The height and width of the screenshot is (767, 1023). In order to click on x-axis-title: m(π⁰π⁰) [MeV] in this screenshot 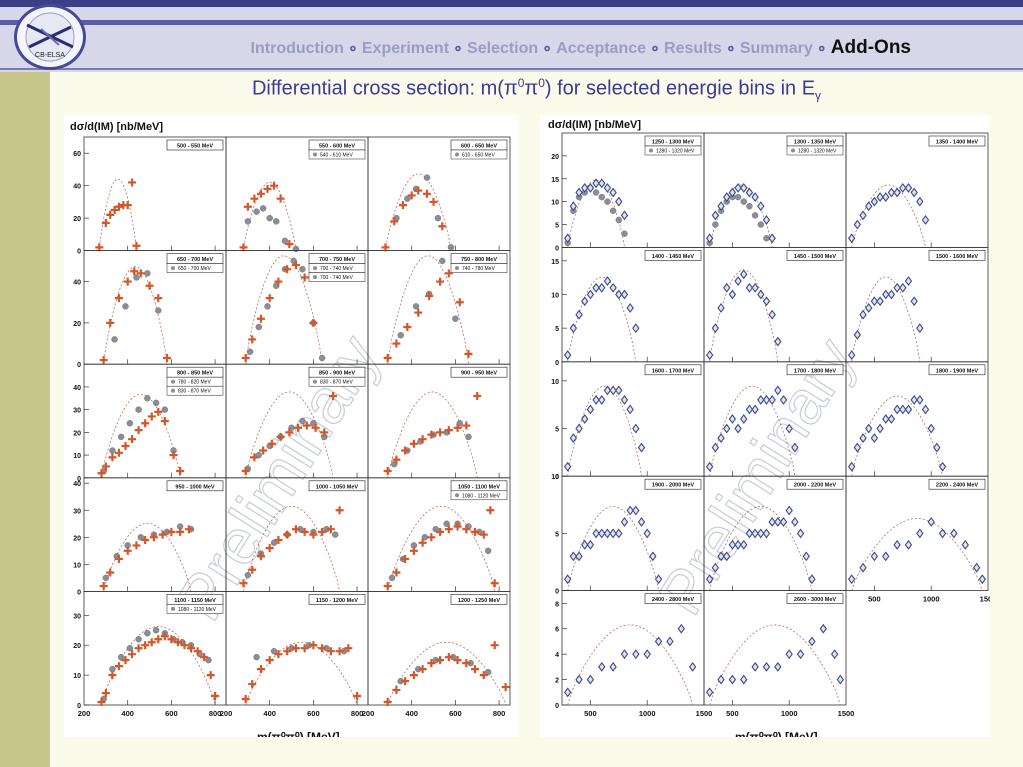, I will do `click(776, 733)`.